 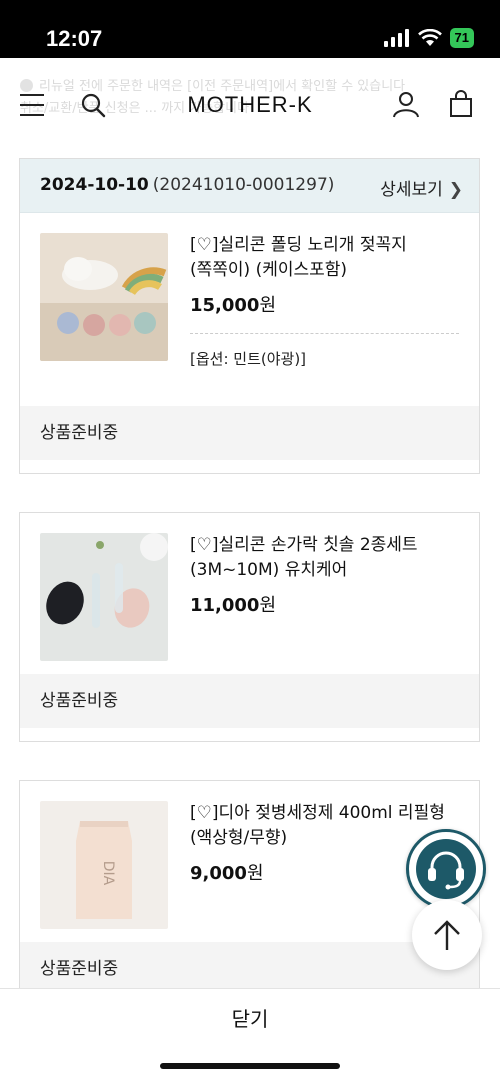 What do you see at coordinates (250, 1035) in the screenshot?
I see `bottom-bar: 닫기` at bounding box center [250, 1035].